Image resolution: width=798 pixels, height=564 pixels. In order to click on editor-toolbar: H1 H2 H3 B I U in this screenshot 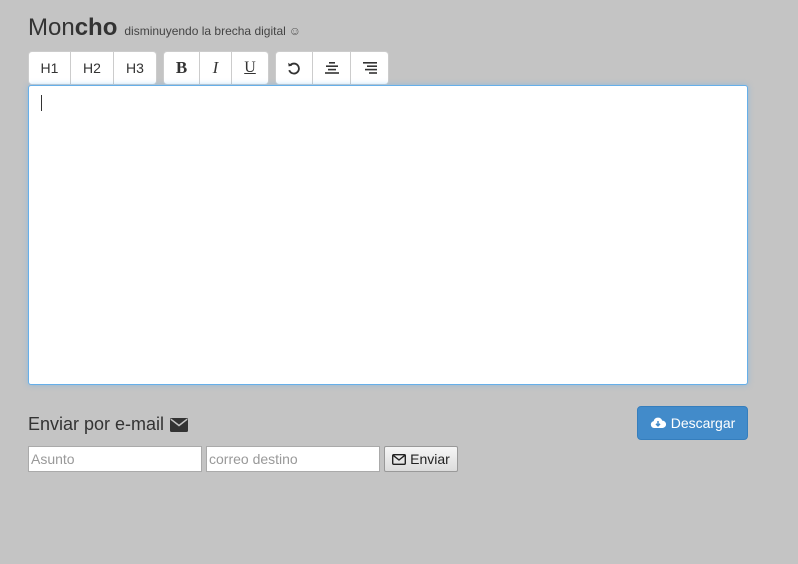, I will do `click(211, 68)`.